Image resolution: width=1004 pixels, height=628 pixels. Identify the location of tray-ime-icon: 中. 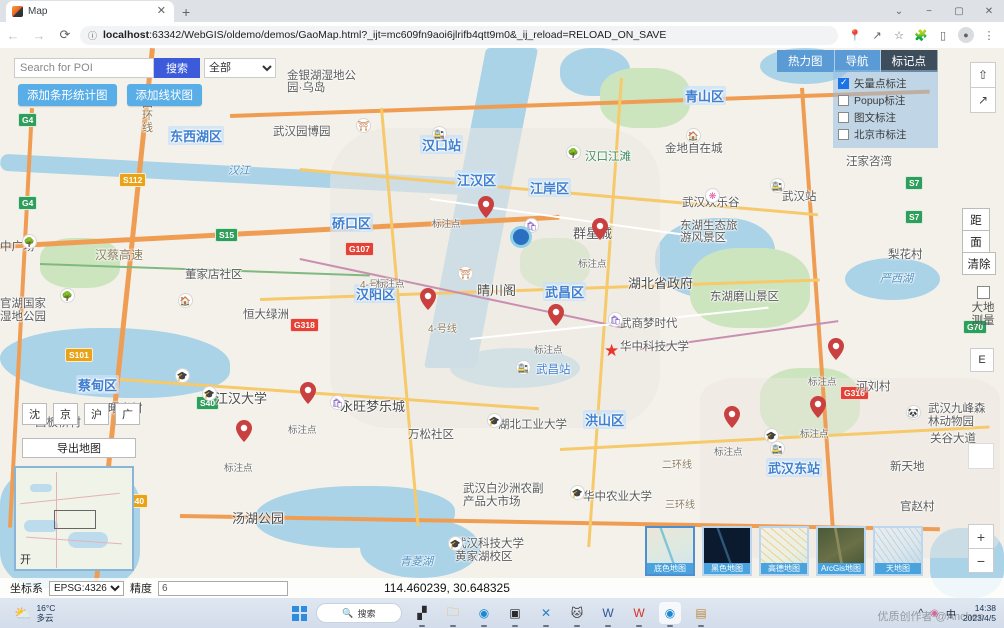
(951, 613).